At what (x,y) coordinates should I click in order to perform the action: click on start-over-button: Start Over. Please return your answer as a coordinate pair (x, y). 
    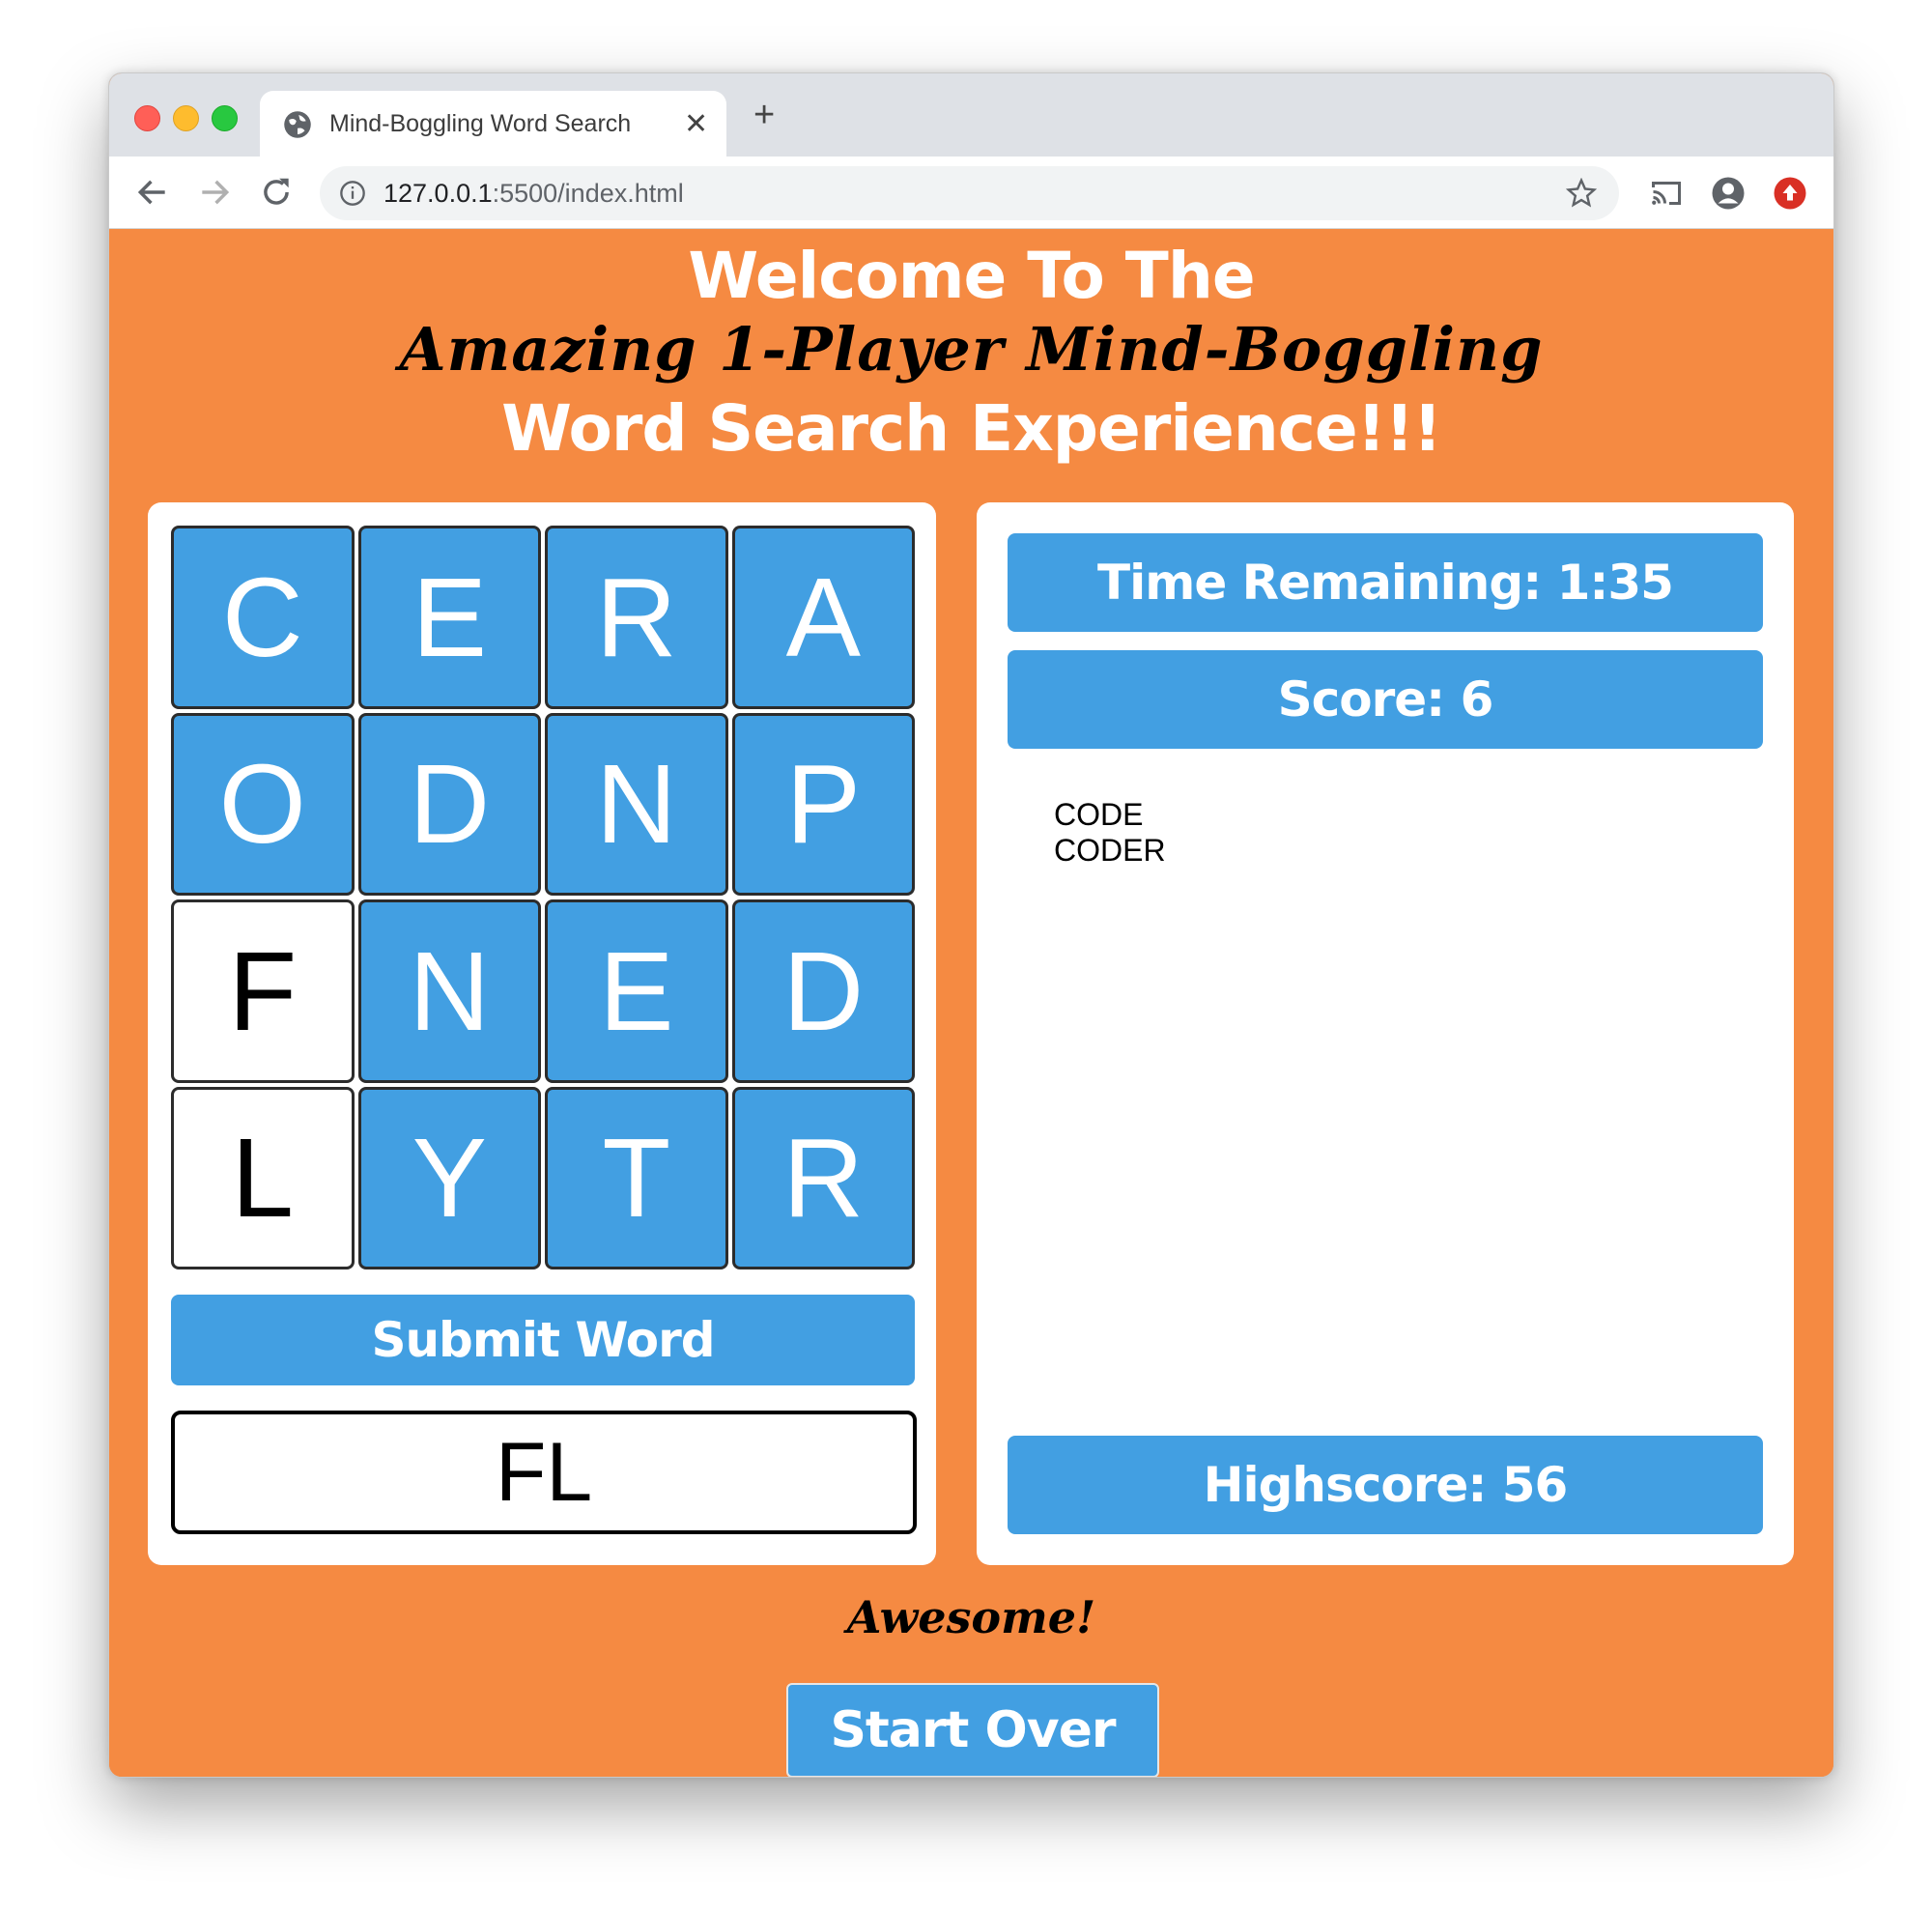
    Looking at the image, I should click on (972, 1730).